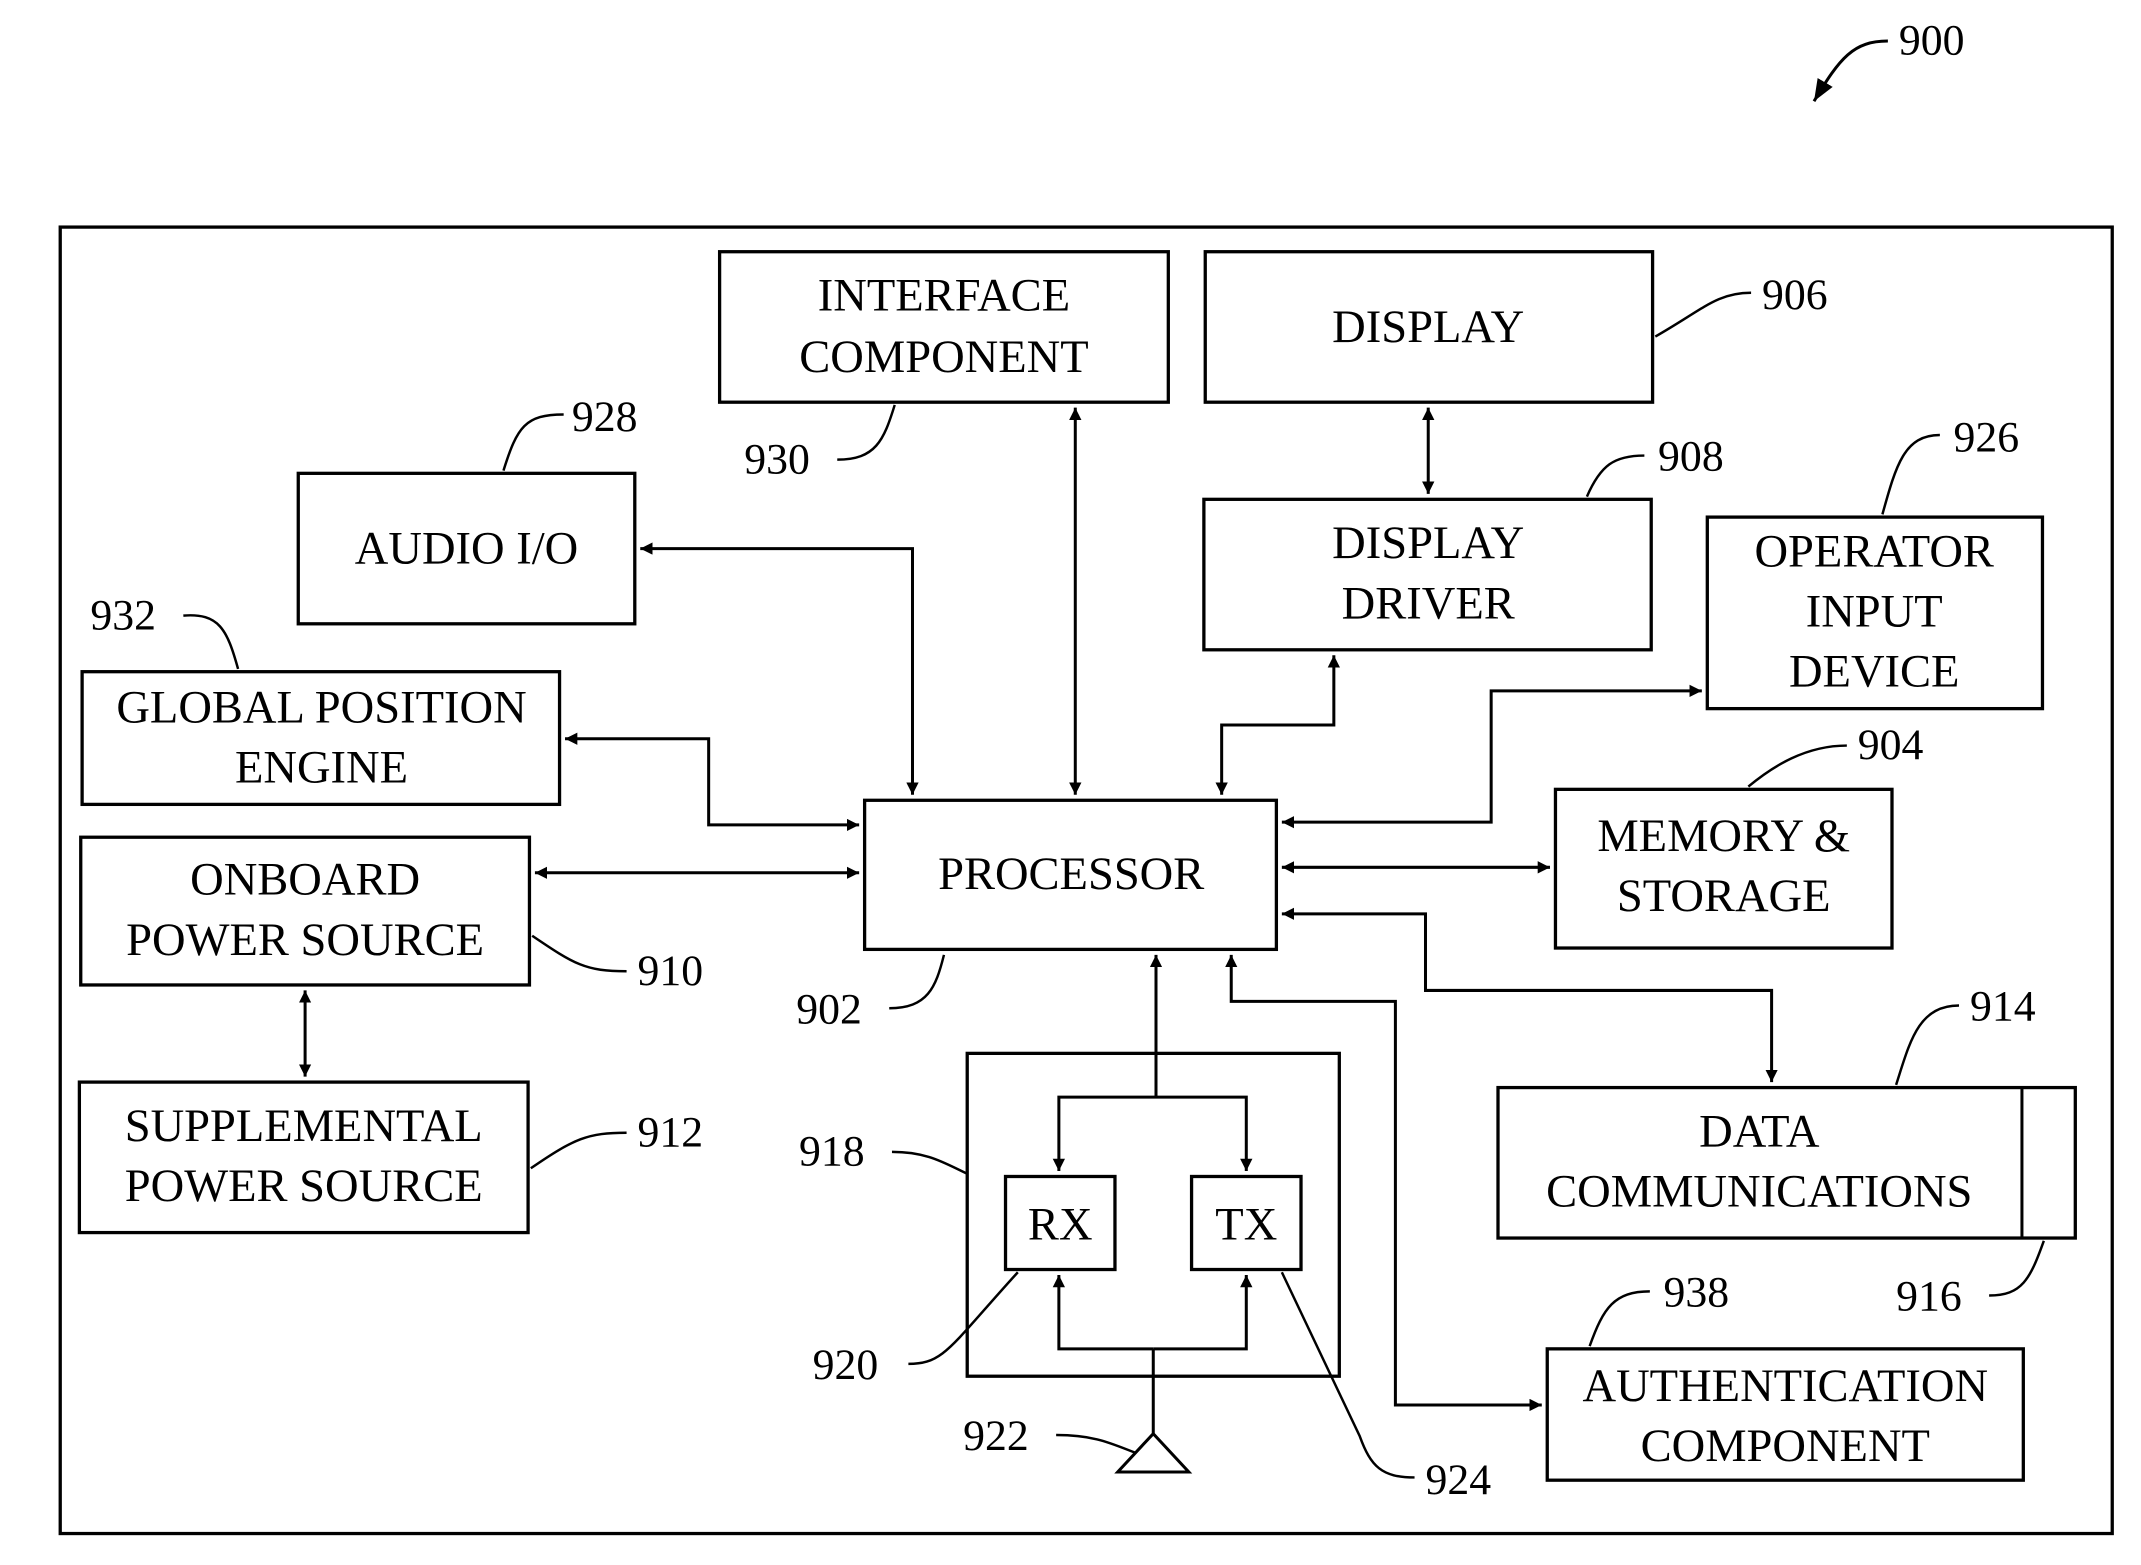 The image size is (2141, 1565). Describe the element at coordinates (605, 417) in the screenshot. I see `ref-928: 928` at that location.